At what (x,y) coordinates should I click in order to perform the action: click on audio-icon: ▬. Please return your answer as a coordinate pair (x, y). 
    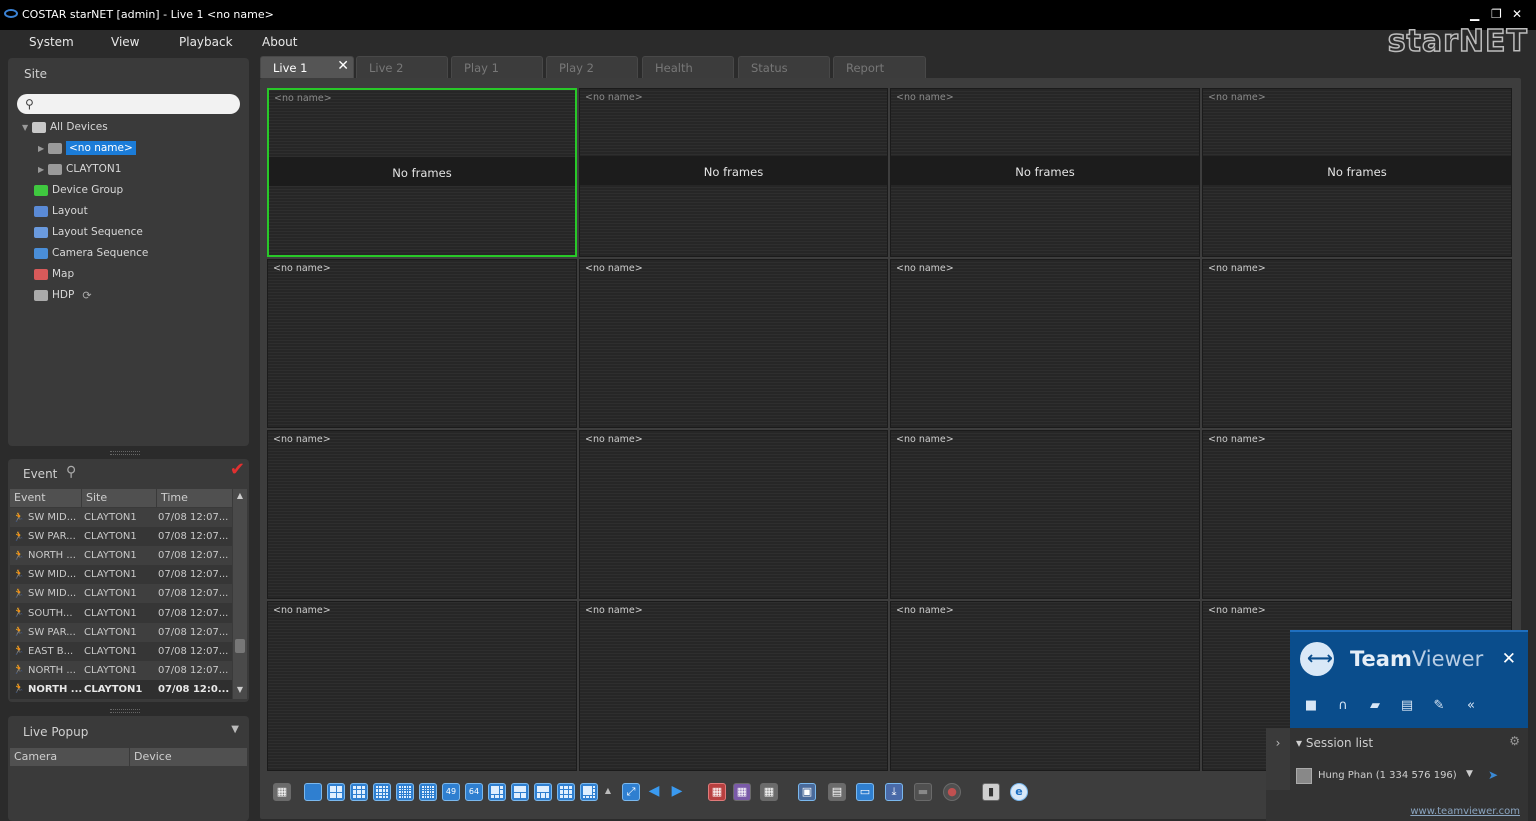
    Looking at the image, I should click on (923, 792).